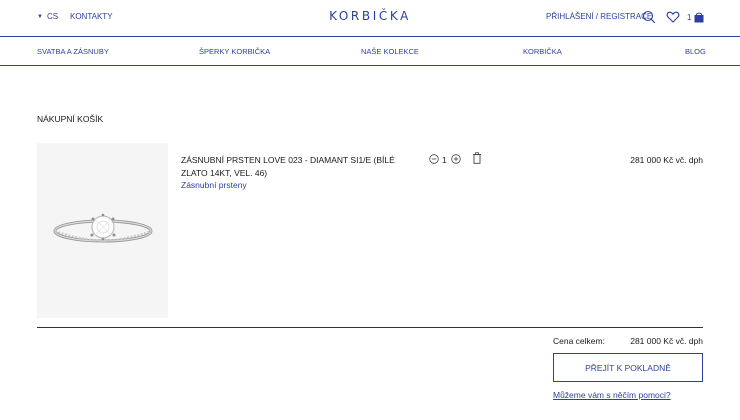  I want to click on divider, so click(370, 327).